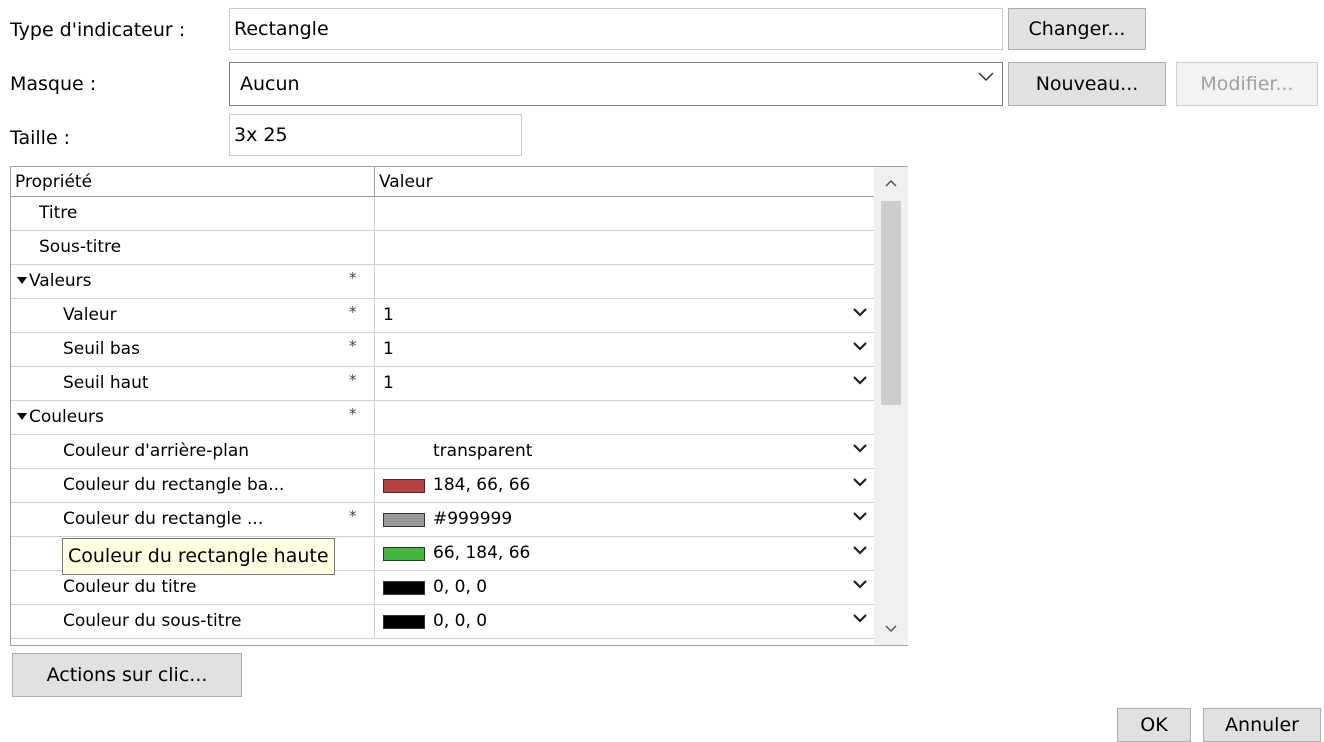  I want to click on property-name-cell: Couleur du sous-titre, so click(193, 621).